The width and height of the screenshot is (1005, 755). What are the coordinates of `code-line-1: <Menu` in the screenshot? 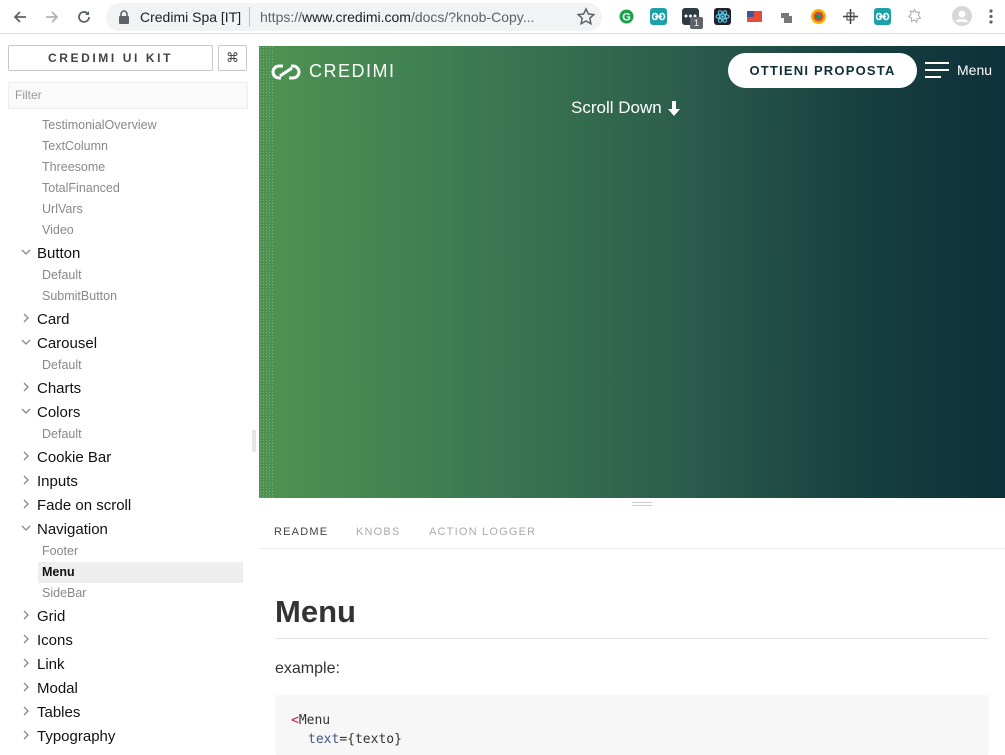 It's located at (311, 720).